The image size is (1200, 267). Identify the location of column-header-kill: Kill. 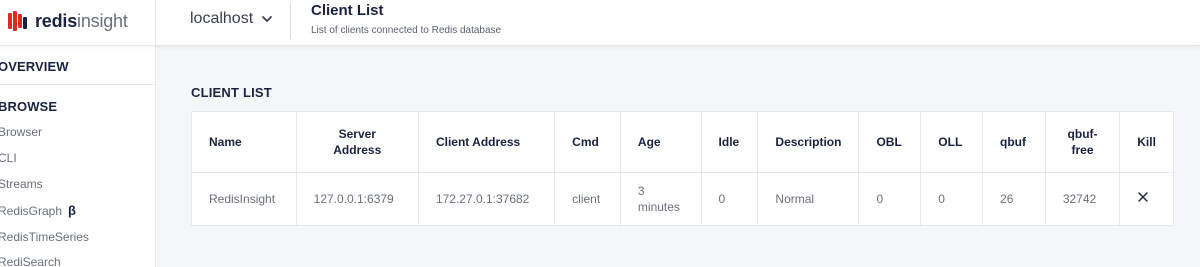
(1146, 142).